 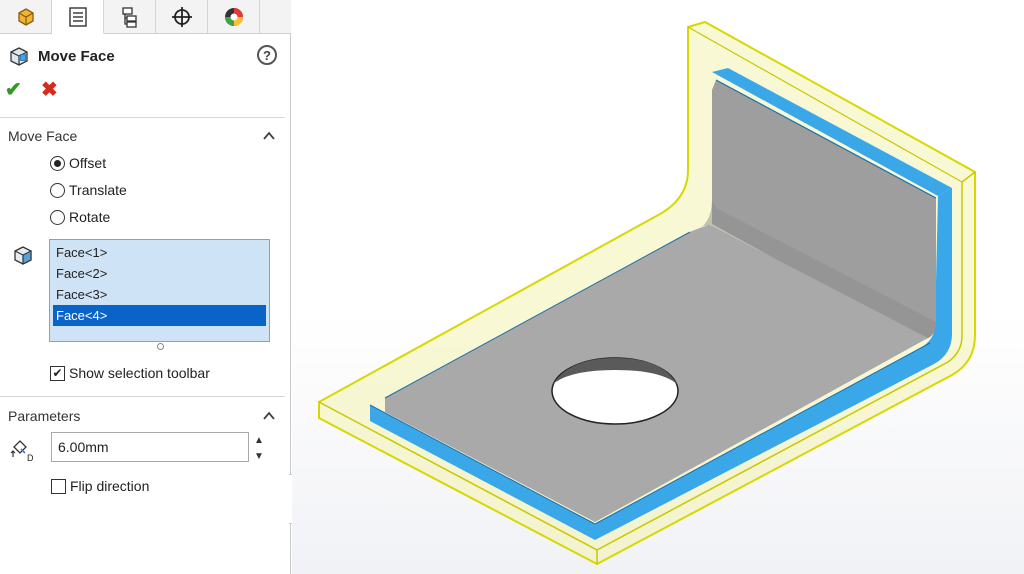 I want to click on list-item: Face<4>, so click(x=159, y=315).